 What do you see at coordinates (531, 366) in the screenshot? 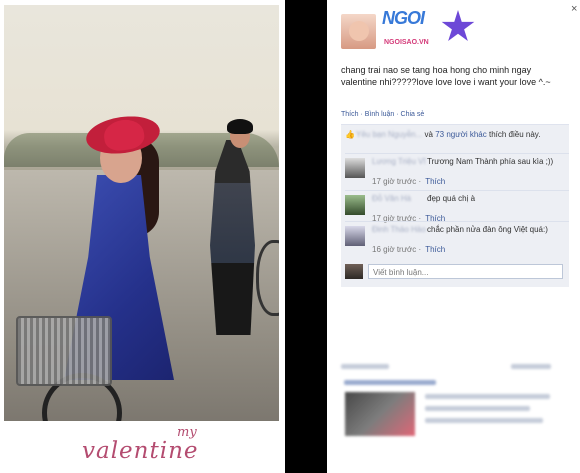
I see `blurred-action` at bounding box center [531, 366].